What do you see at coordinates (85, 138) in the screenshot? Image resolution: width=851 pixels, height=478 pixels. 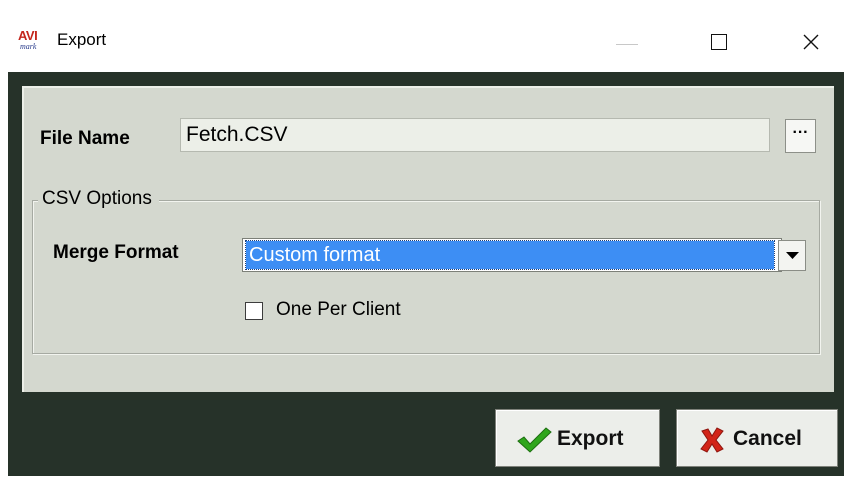 I see `file-name-label: File Name` at bounding box center [85, 138].